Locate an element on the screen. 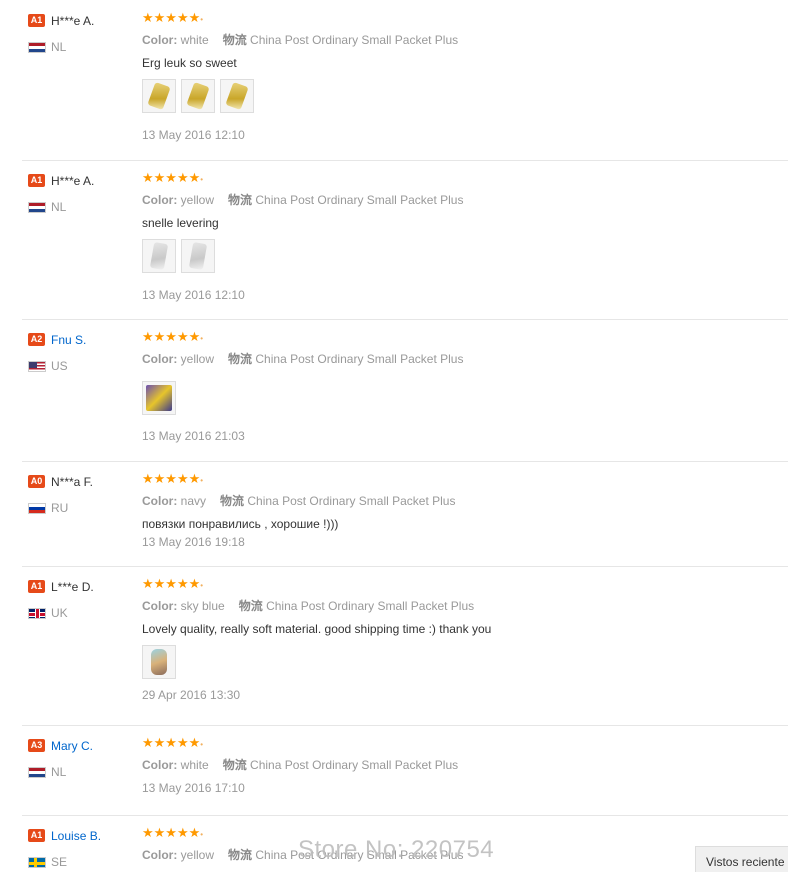 Image resolution: width=788 pixels, height=875 pixels. reviewer-country: SE is located at coordinates (83, 862).